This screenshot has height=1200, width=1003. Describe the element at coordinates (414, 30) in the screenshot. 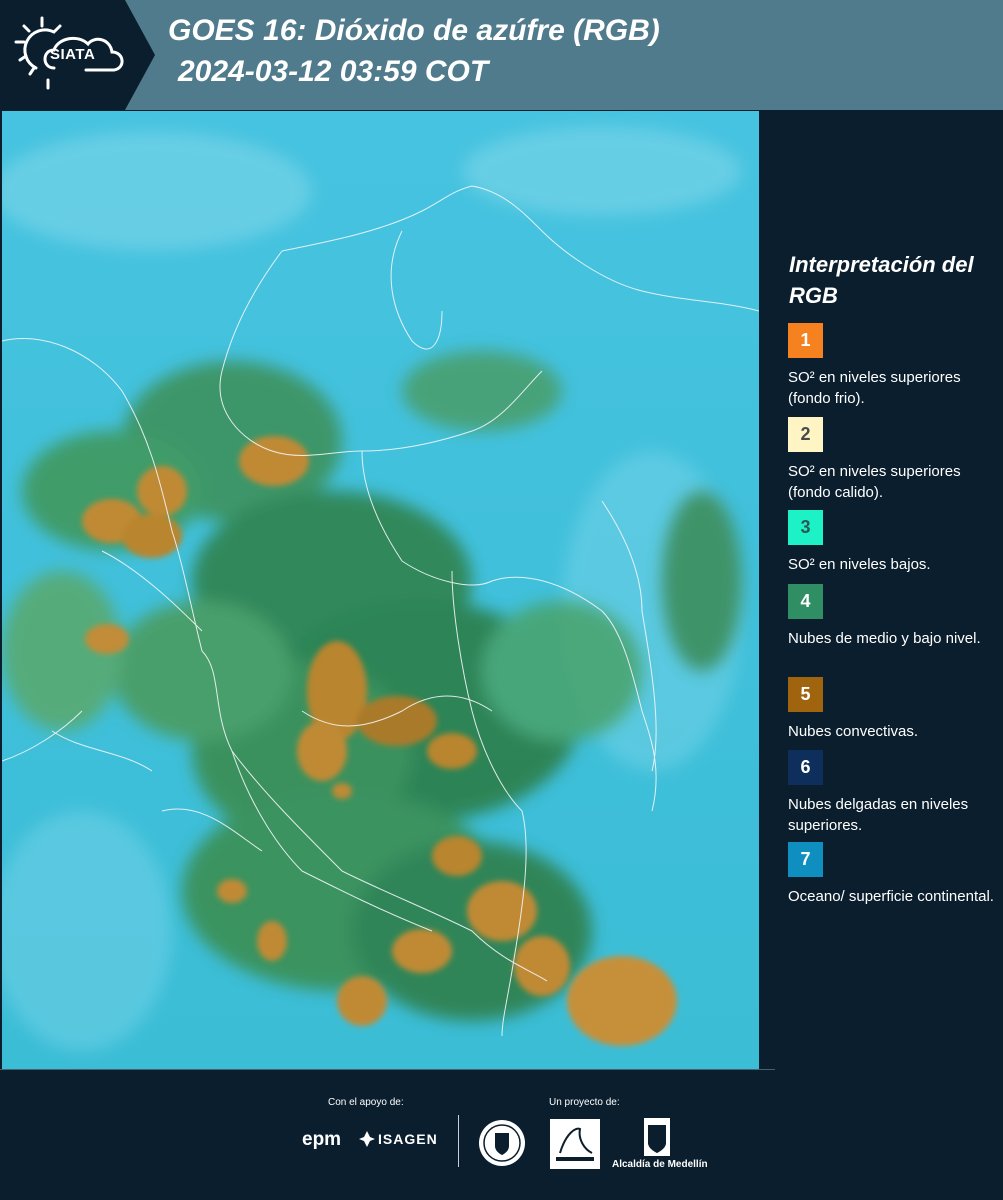

I see `page-title: GOES 16: Dióxido de azúfre (RGB)` at that location.